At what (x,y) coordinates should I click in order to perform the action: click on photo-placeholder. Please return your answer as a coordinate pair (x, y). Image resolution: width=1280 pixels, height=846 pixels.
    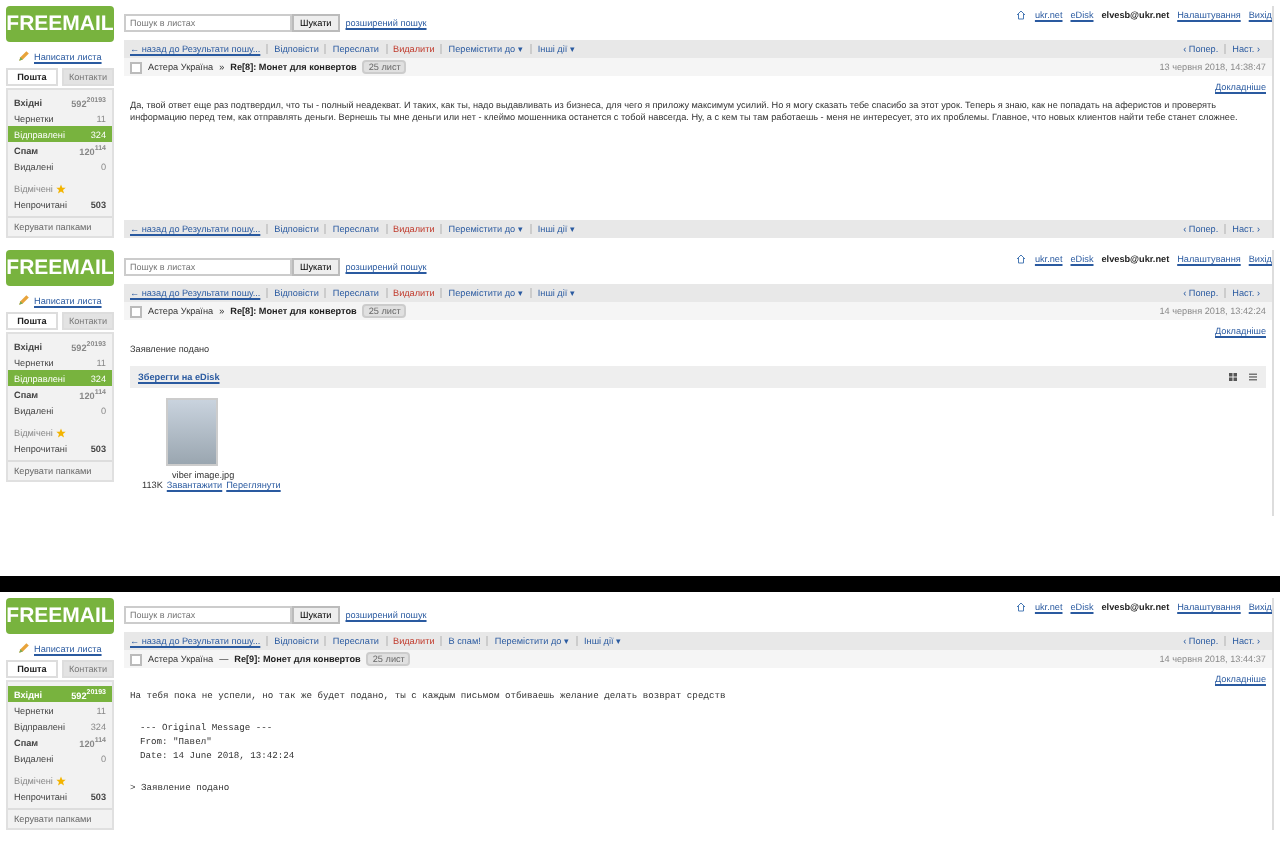
    Looking at the image, I should click on (192, 431).